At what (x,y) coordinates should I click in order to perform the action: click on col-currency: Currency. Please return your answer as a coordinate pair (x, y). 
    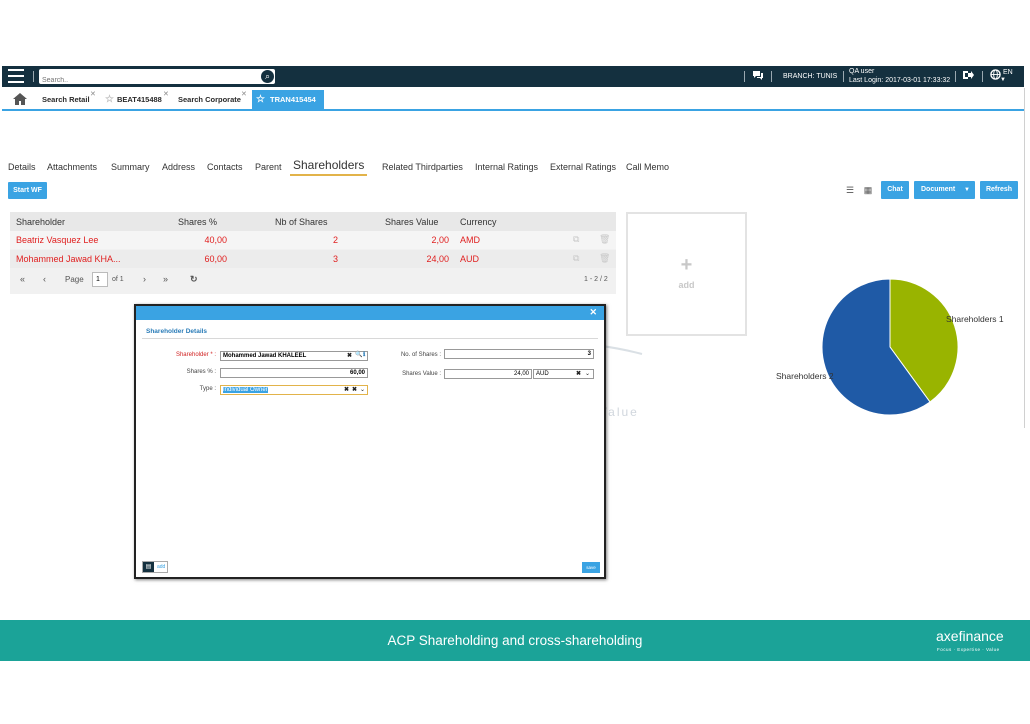
    Looking at the image, I should click on (478, 222).